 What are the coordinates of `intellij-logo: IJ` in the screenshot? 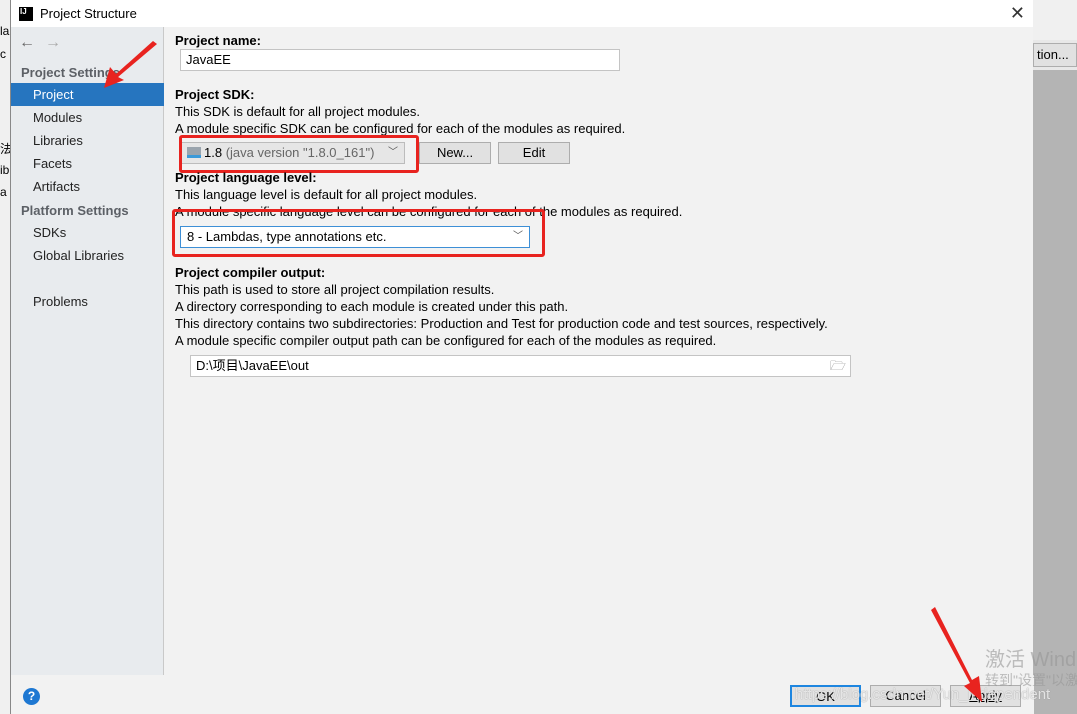 It's located at (26, 13).